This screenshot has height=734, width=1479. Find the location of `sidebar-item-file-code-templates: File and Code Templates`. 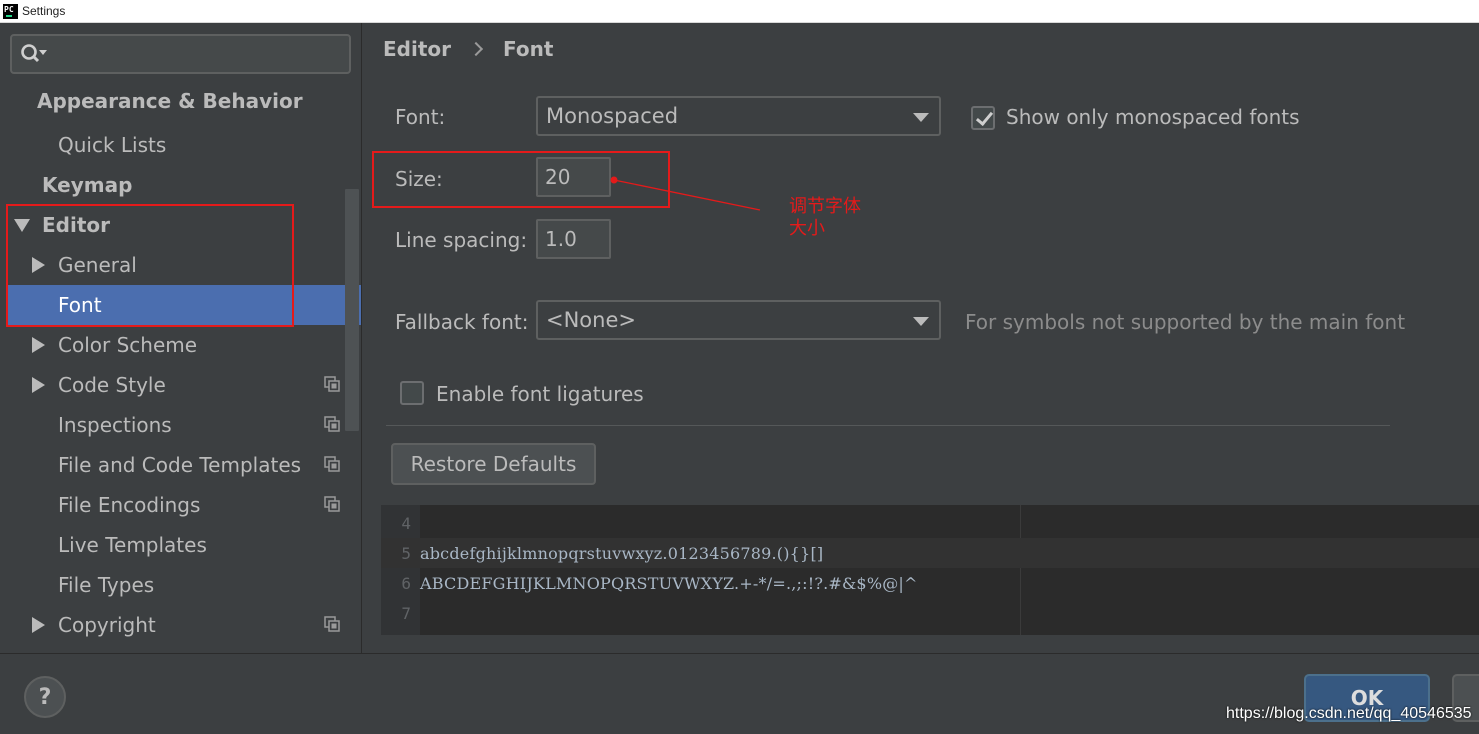

sidebar-item-file-code-templates: File and Code Templates is located at coordinates (179, 465).